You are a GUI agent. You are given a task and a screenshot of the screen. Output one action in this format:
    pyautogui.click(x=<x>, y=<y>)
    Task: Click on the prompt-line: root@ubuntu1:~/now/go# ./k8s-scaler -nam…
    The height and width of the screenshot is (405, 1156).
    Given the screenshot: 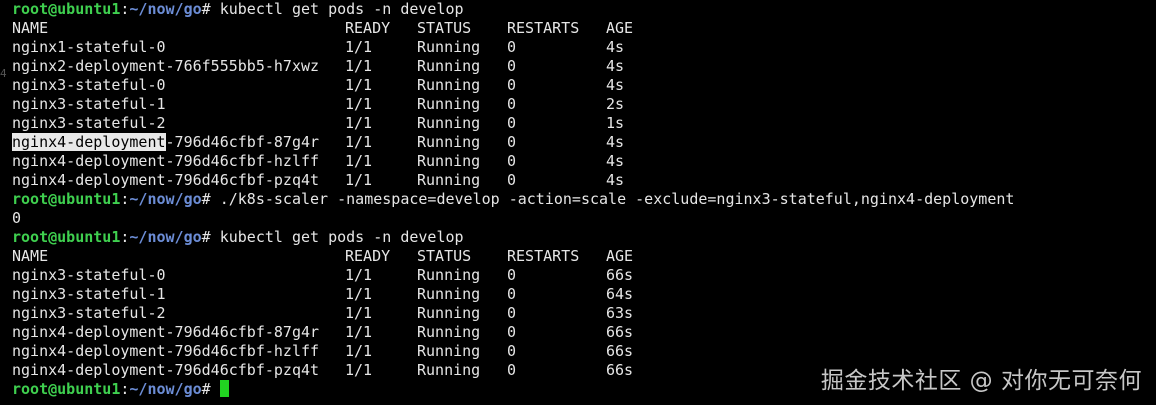 What is the action you would take?
    pyautogui.click(x=584, y=199)
    